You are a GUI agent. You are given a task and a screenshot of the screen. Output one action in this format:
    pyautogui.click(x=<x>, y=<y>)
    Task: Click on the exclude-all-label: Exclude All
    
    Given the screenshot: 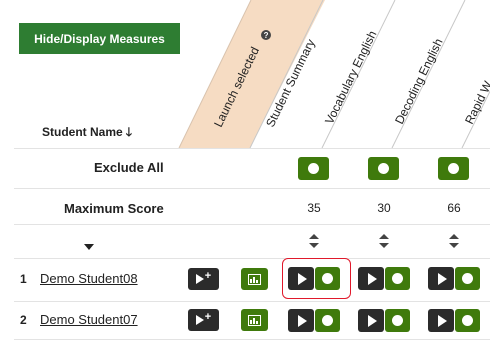 What is the action you would take?
    pyautogui.click(x=129, y=167)
    